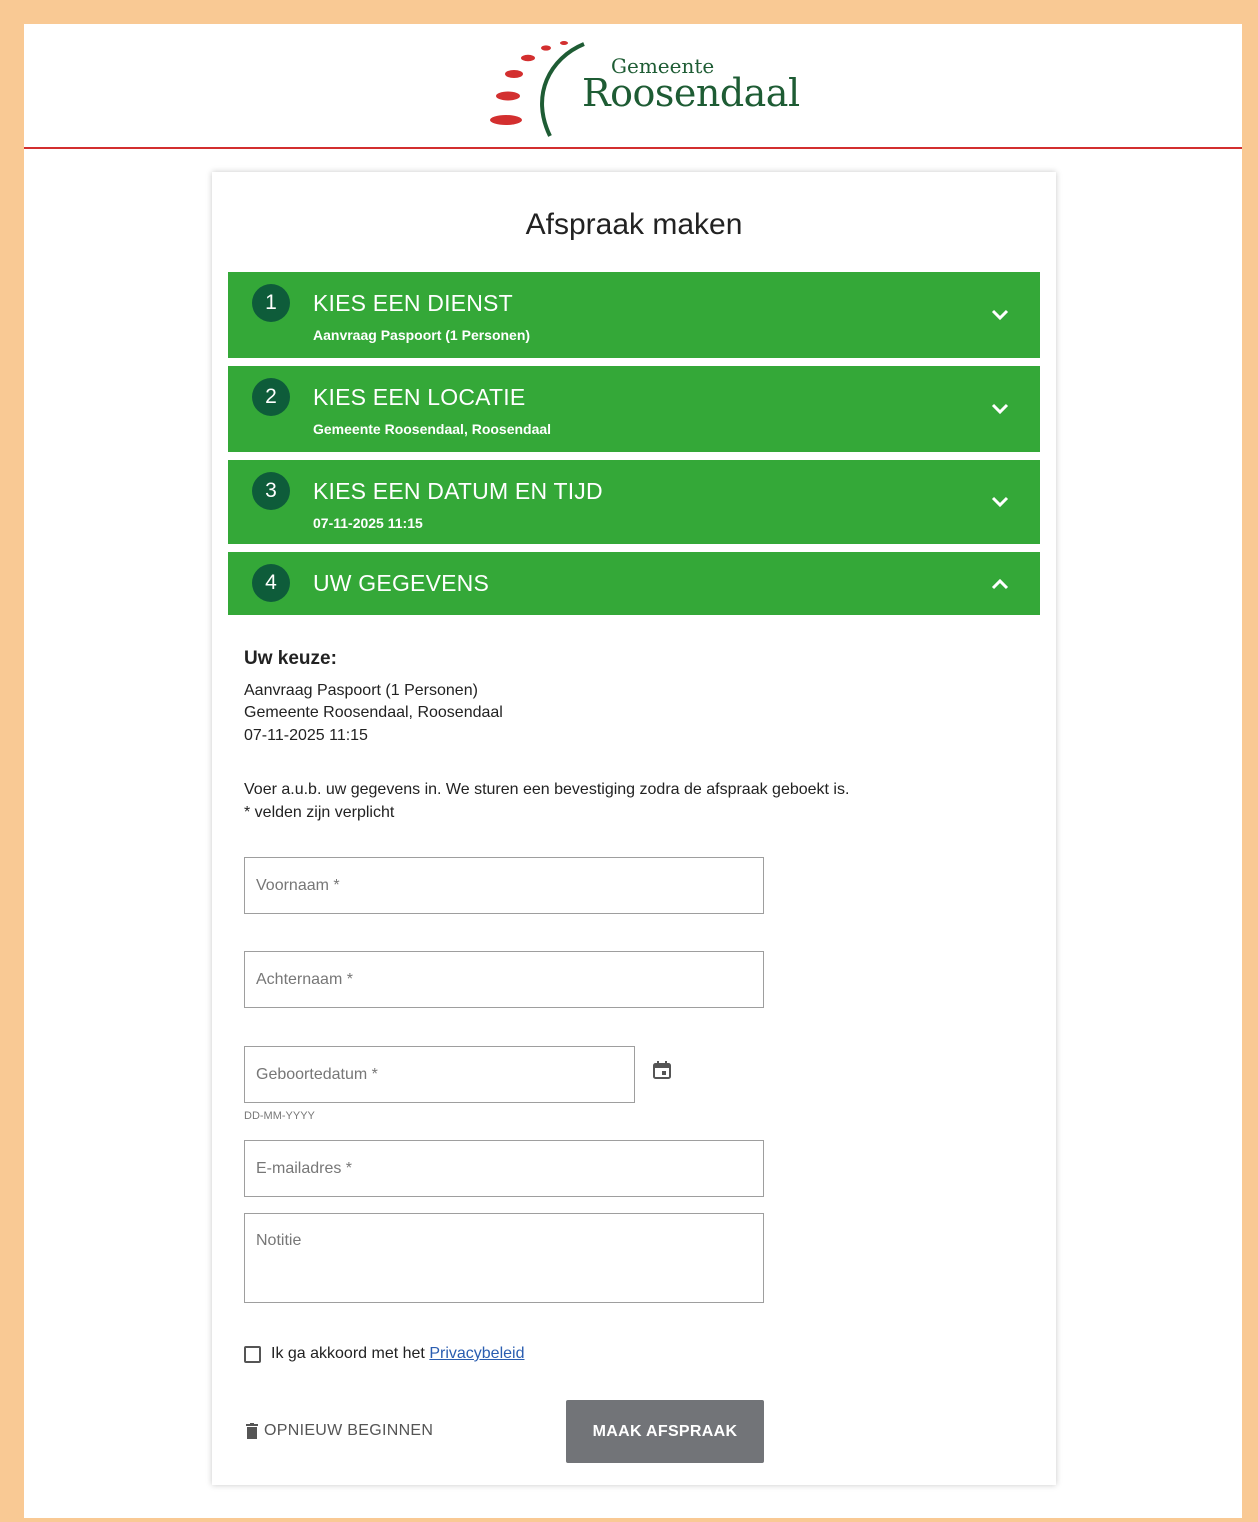 The image size is (1258, 1522). Describe the element at coordinates (691, 93) in the screenshot. I see `logo-text-big: Roosendaal` at that location.